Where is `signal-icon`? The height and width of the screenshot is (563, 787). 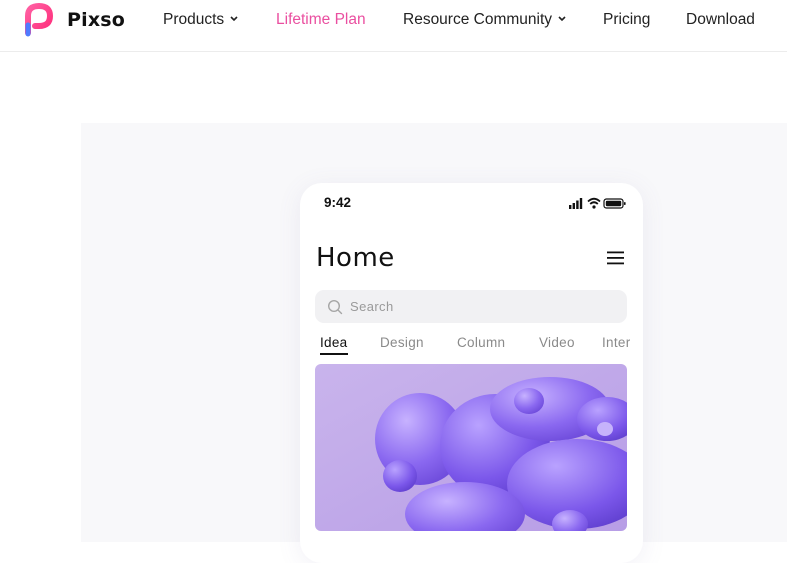 signal-icon is located at coordinates (576, 203).